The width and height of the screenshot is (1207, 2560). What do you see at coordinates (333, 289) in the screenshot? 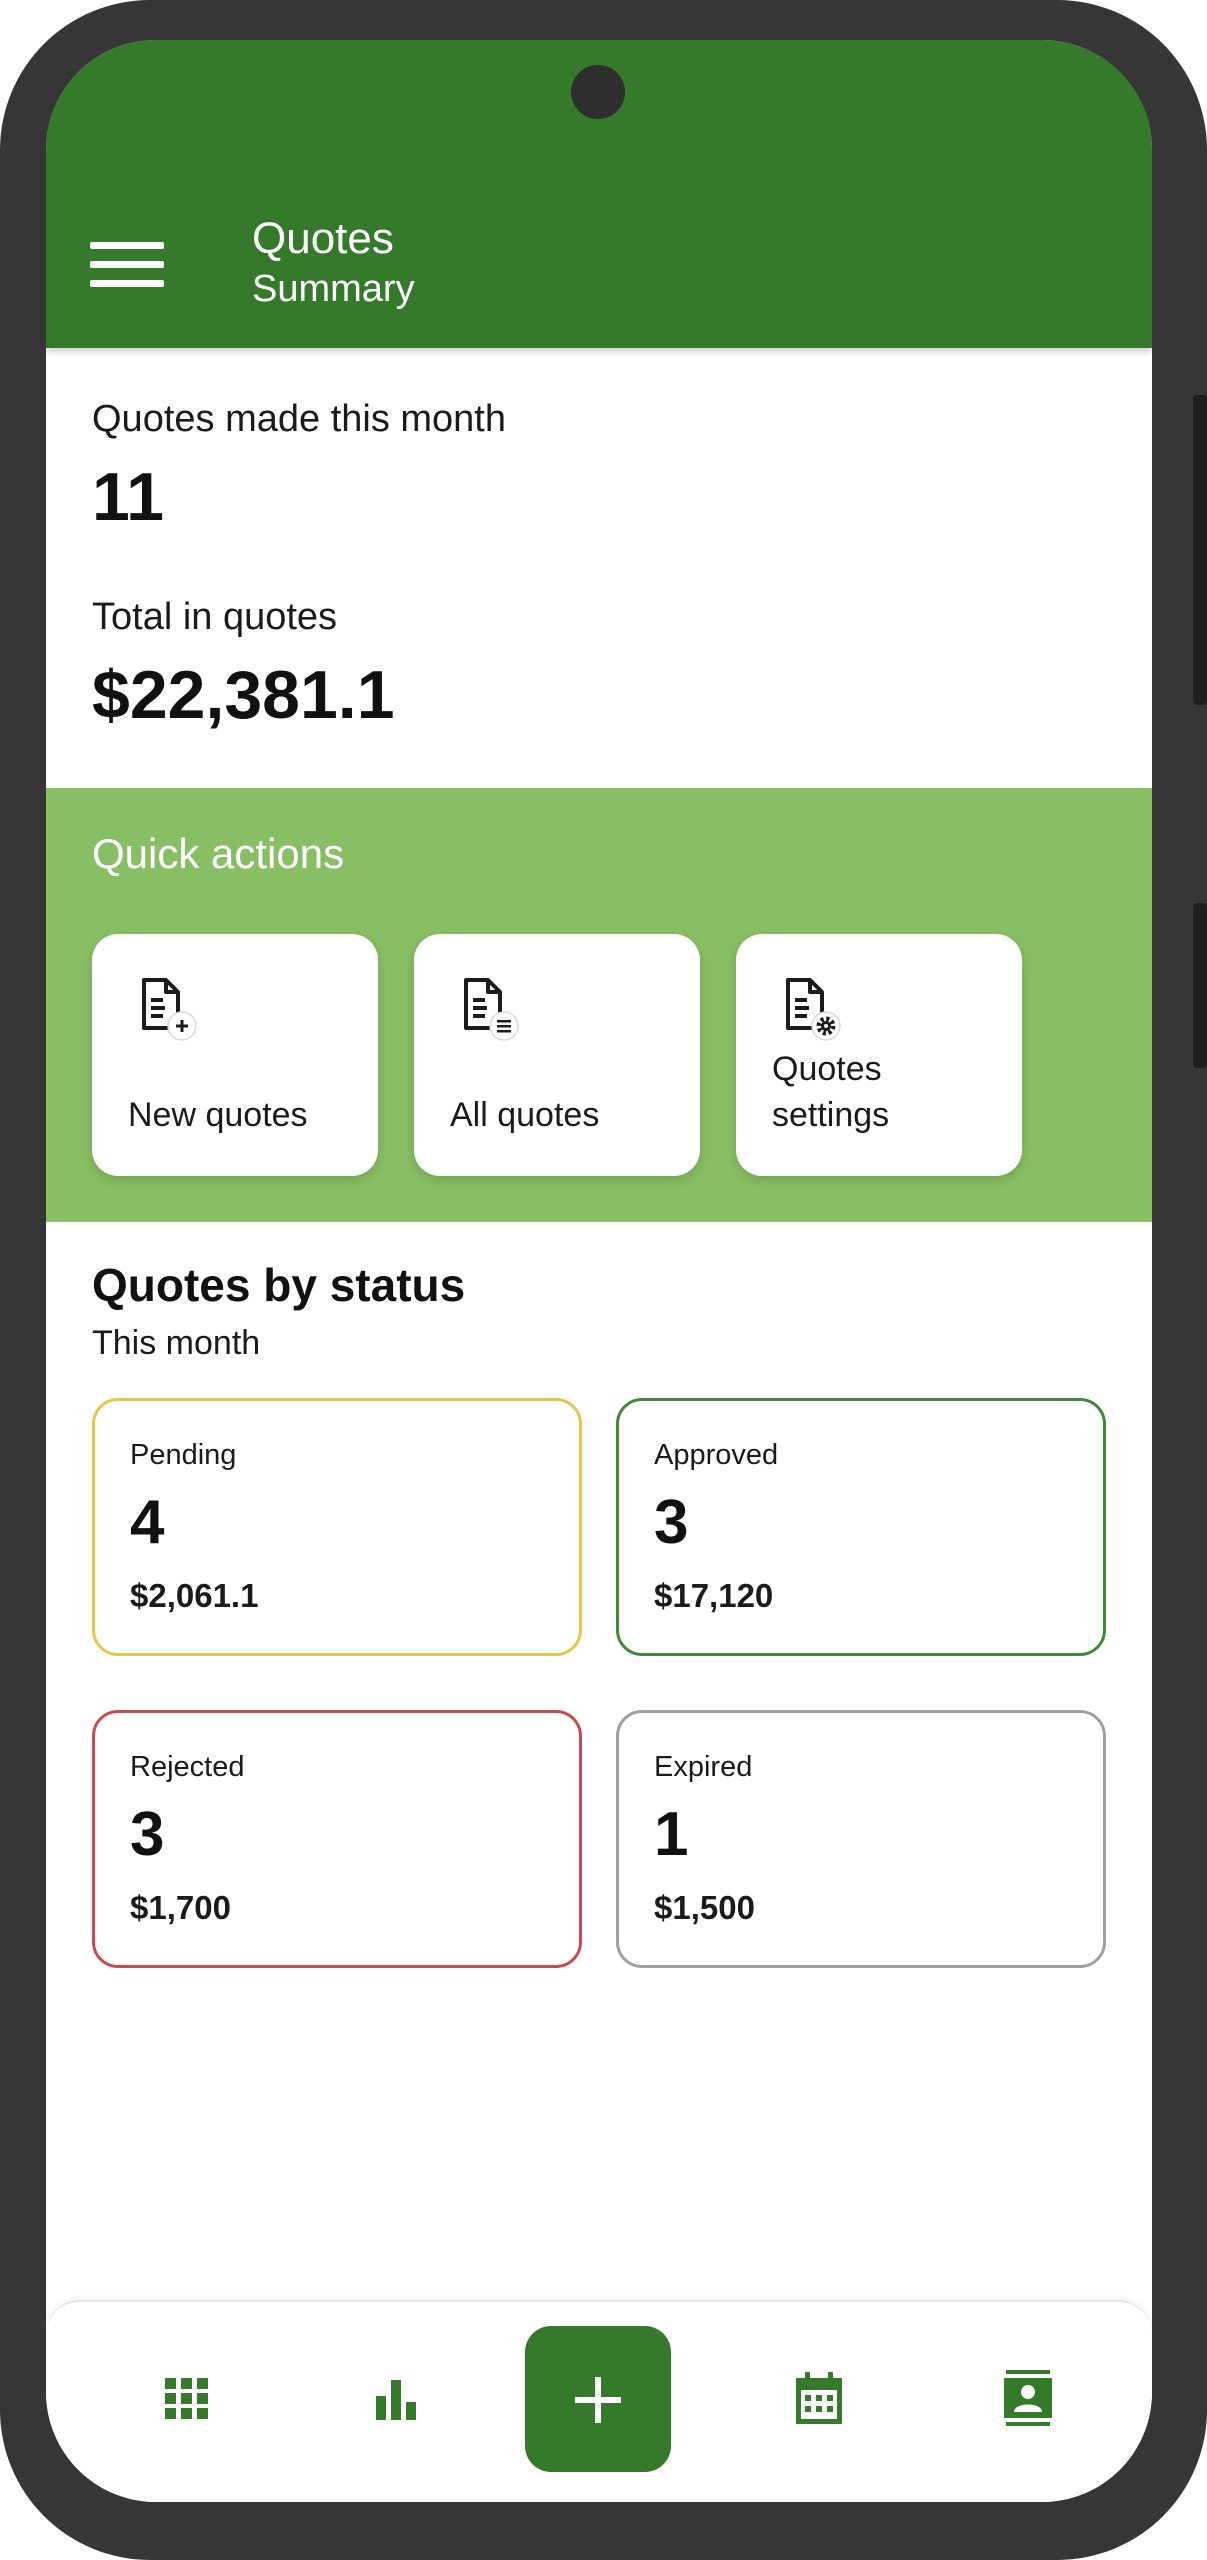
I see `page-subtitle: Summary` at bounding box center [333, 289].